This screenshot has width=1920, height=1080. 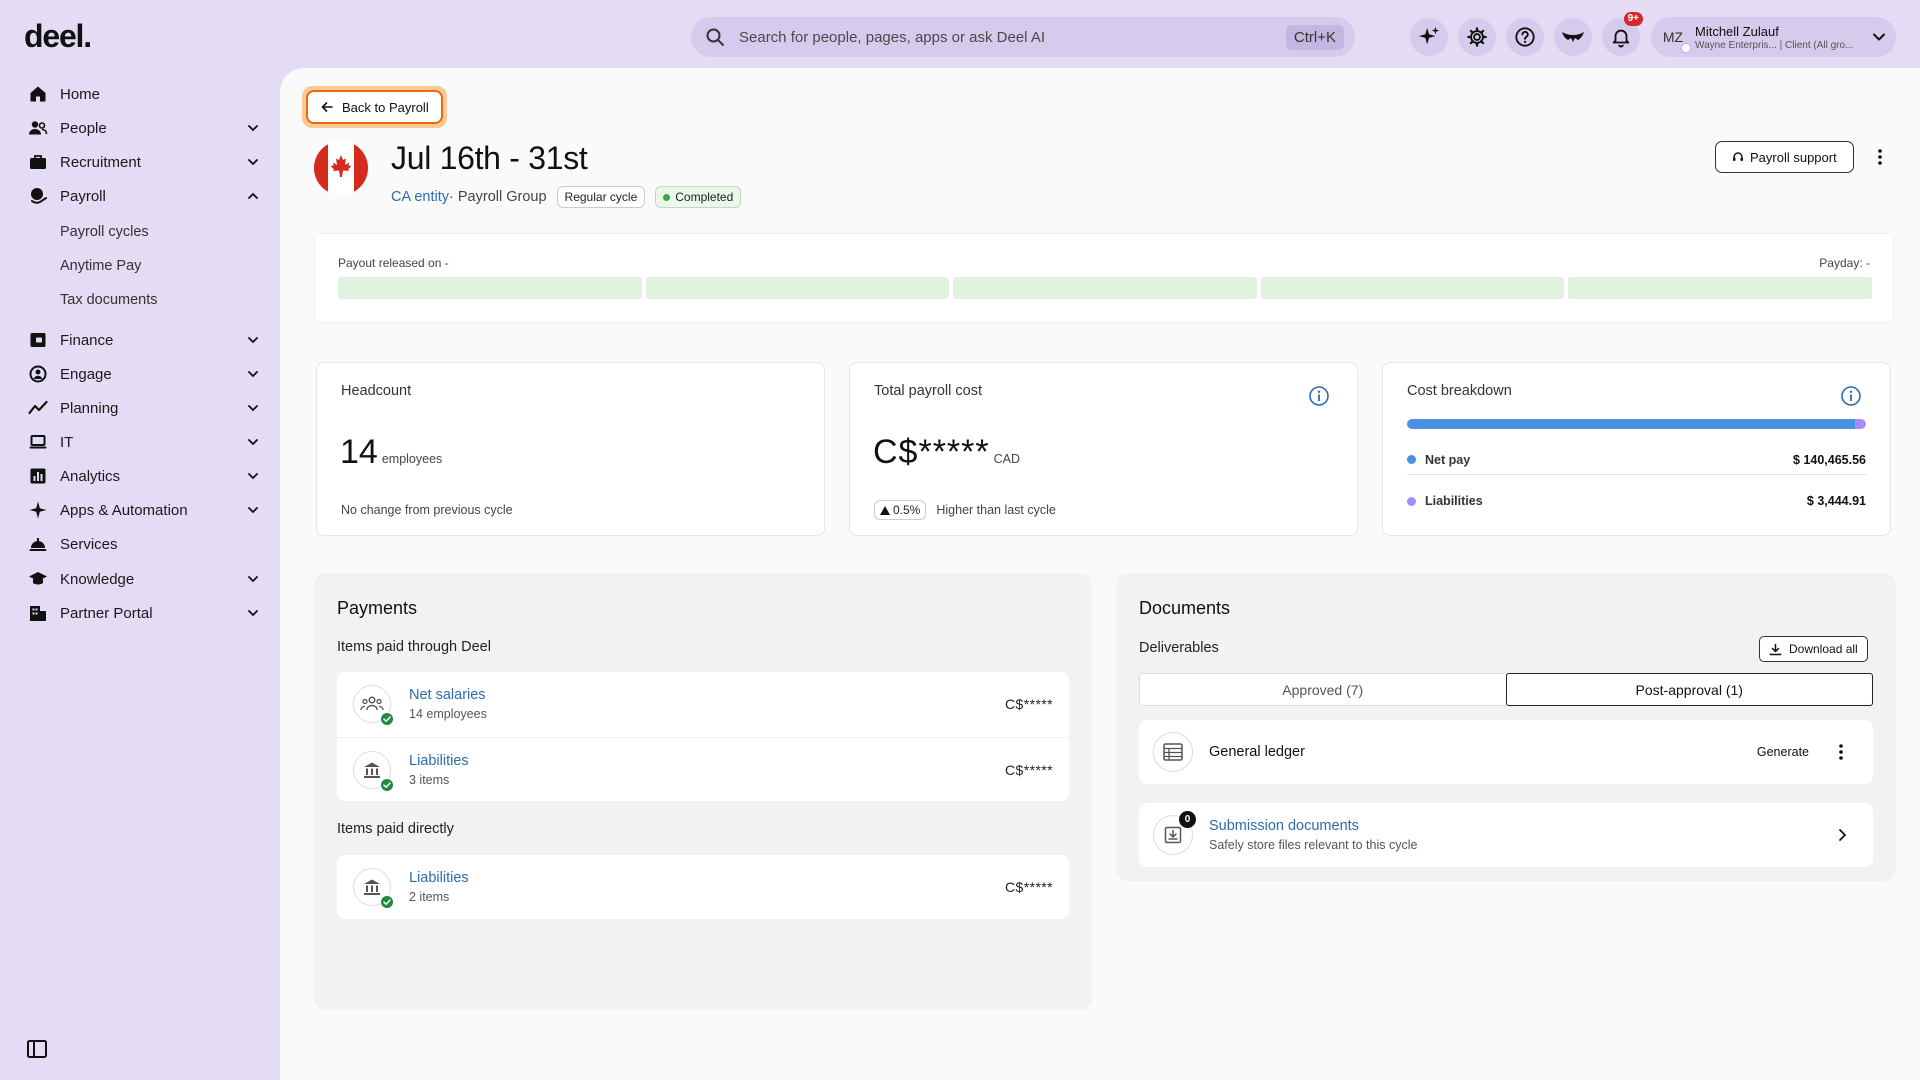 I want to click on list-item-direct-liabilities: Liabilities 2 items C$*****, so click(x=703, y=887).